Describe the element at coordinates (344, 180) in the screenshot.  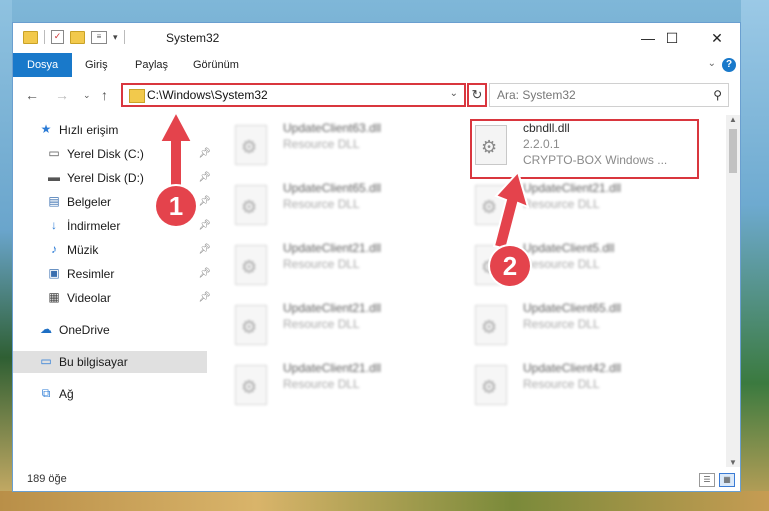
I see `annotation-arrows` at that location.